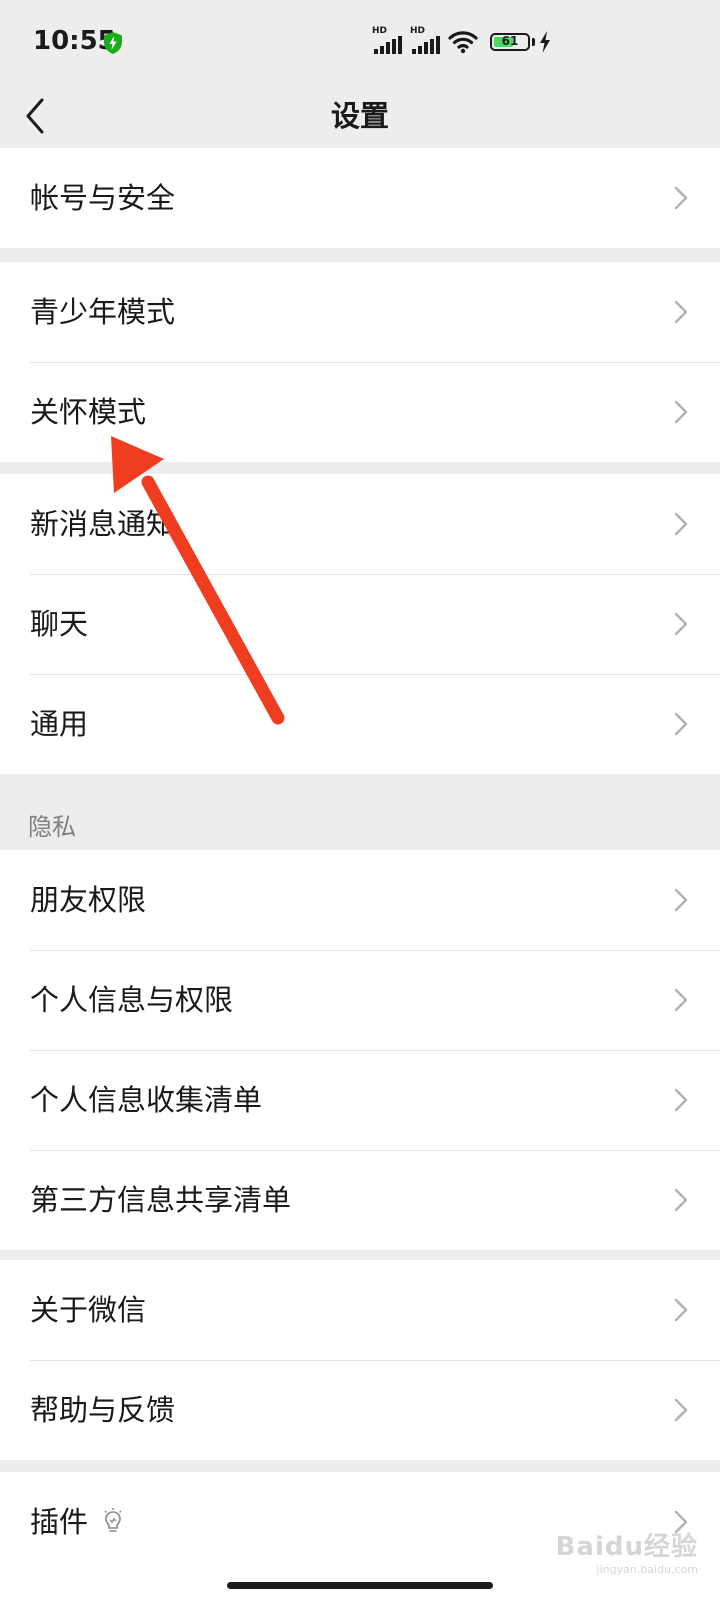  I want to click on settings-item-personal-info-collection: 个人信息收集清单, so click(360, 1100).